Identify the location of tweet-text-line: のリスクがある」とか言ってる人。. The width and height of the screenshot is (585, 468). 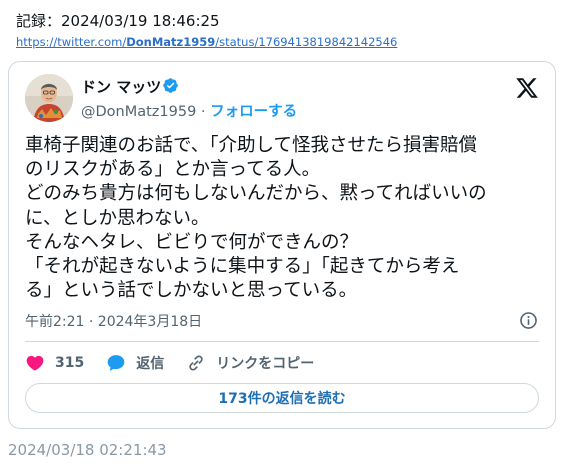
(173, 170).